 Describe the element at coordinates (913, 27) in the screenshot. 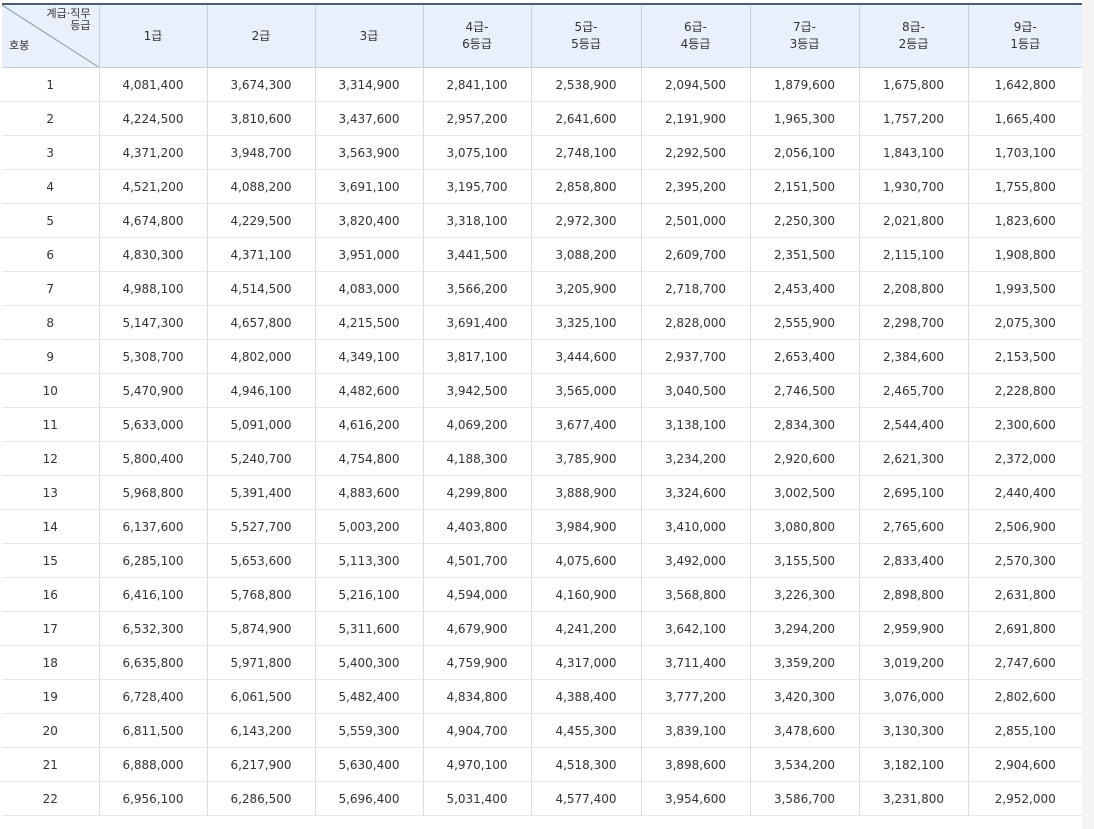

I see `grade-header-line1: 8급-` at that location.